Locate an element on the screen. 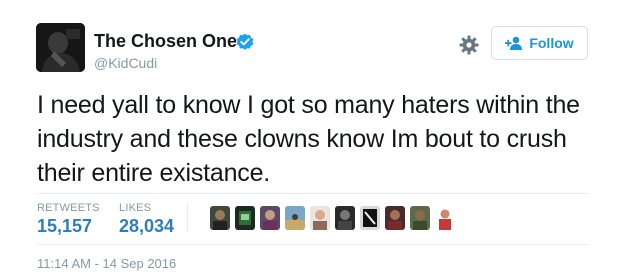  stats-divider-bottom is located at coordinates (313, 244).